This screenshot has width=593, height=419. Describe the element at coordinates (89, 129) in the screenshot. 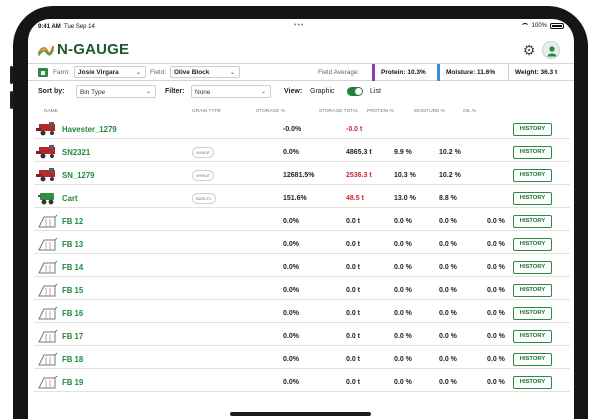

I see `row-name: Havester_1279` at that location.